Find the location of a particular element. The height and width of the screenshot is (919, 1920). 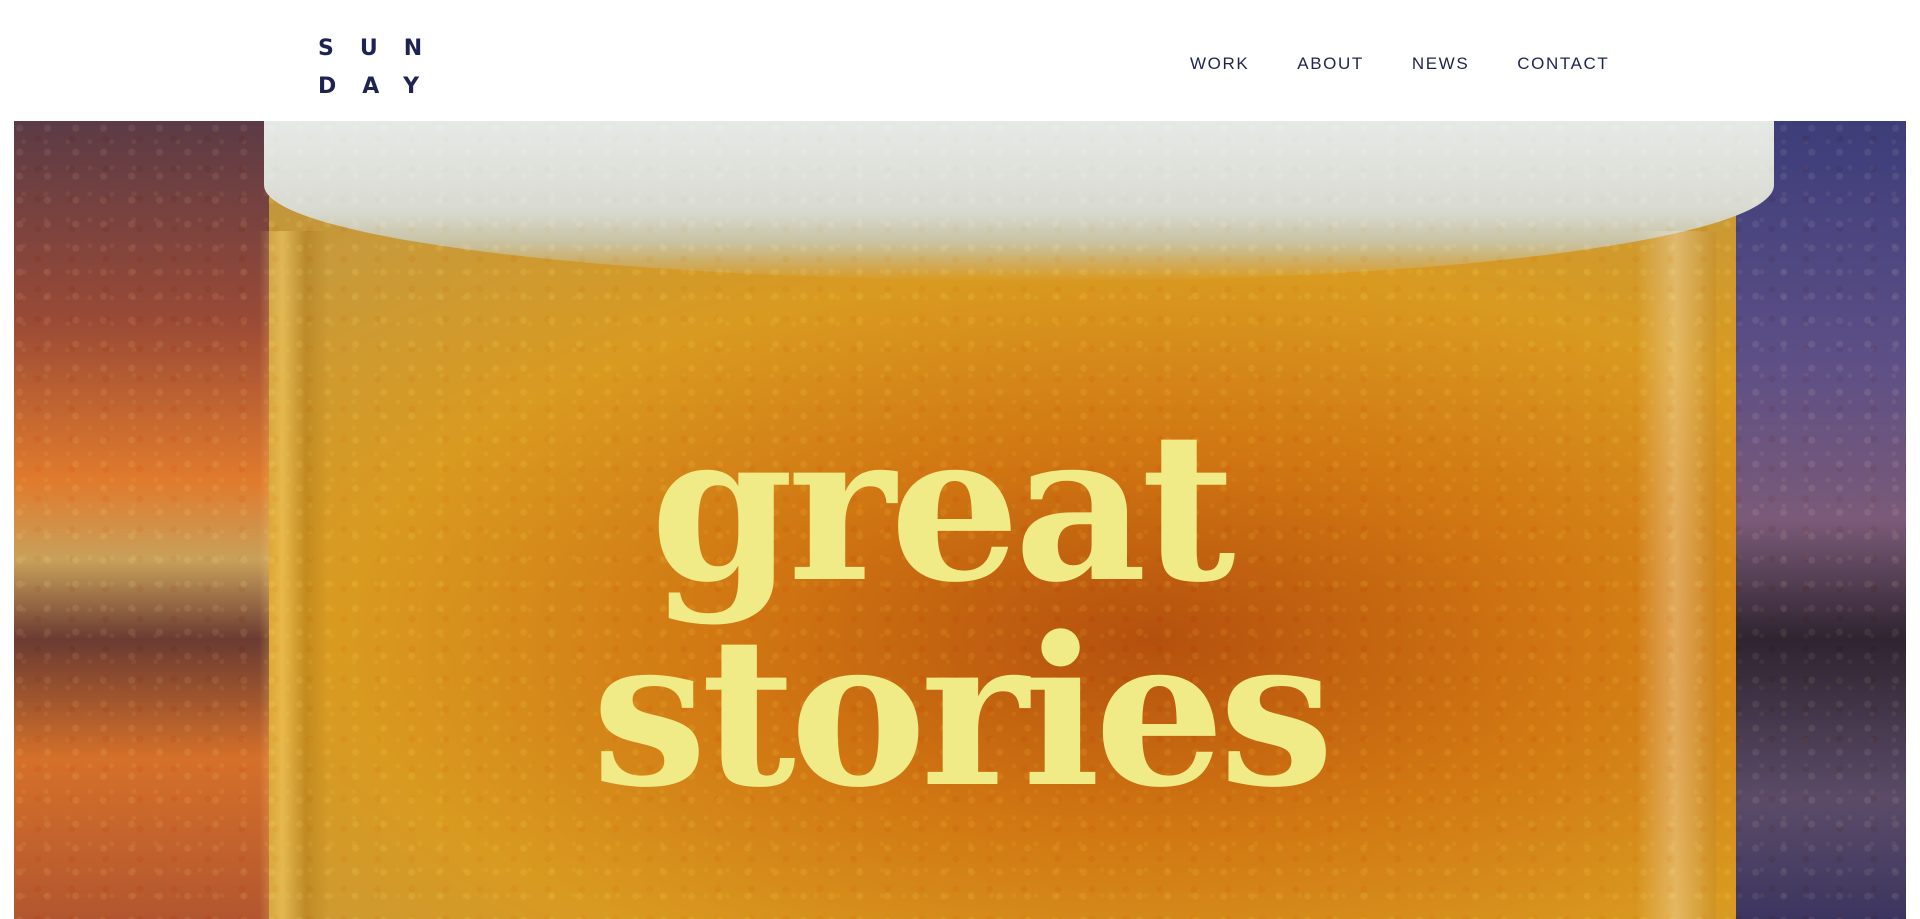

site-logo: SUN DAY is located at coordinates (373, 68).